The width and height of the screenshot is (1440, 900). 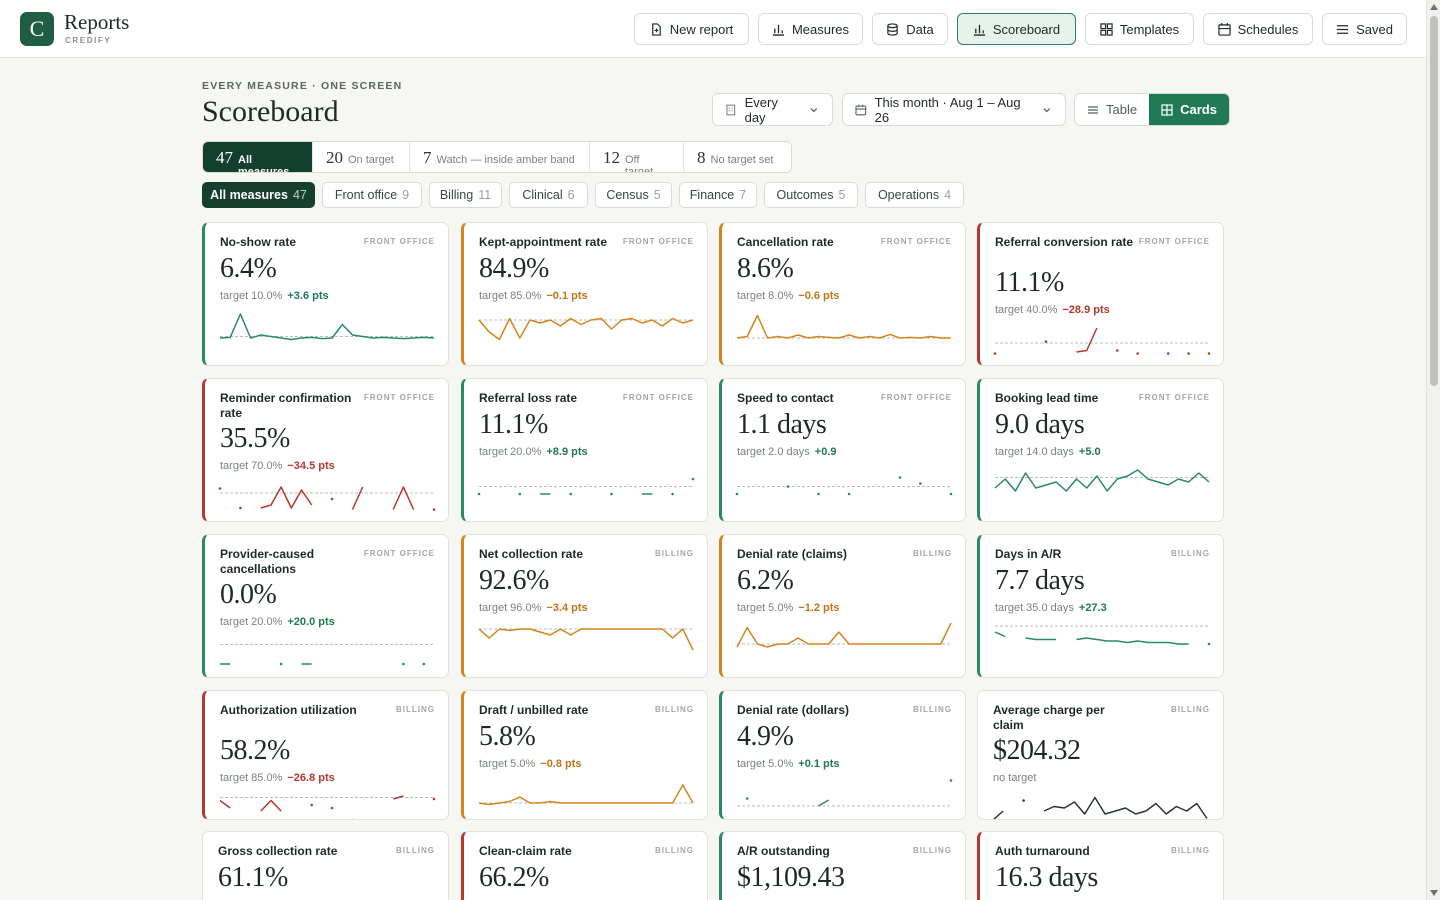 What do you see at coordinates (258, 195) in the screenshot?
I see `category-chip-all: All measures 47` at bounding box center [258, 195].